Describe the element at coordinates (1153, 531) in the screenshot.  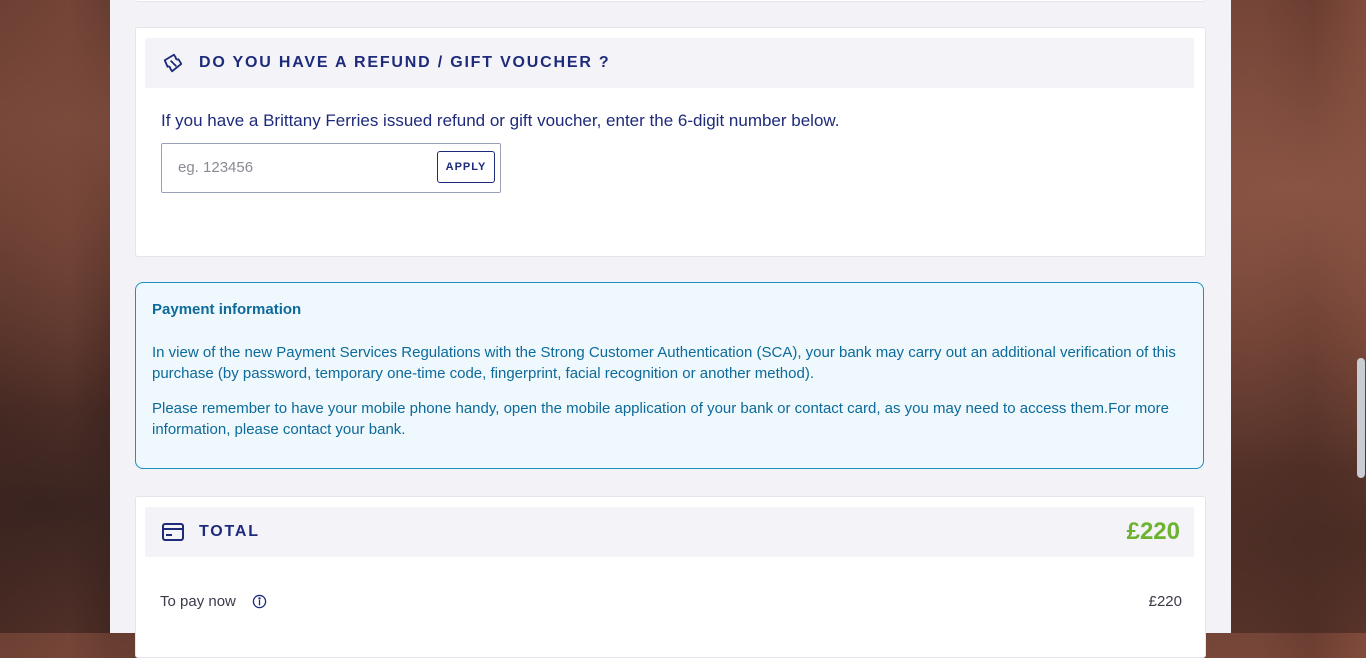
I see `total-amount: £220` at that location.